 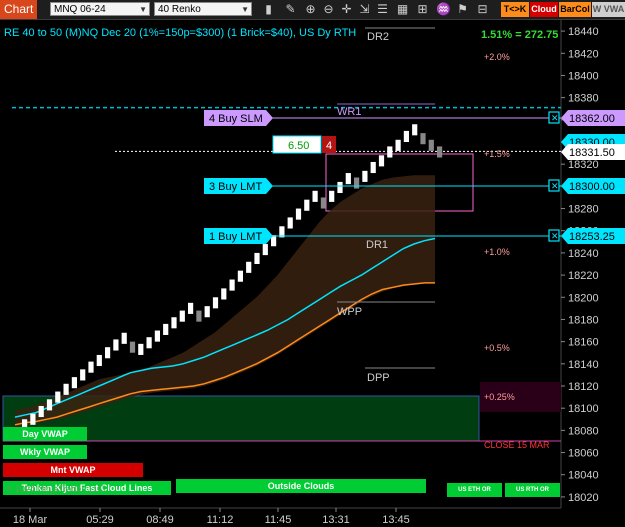 I want to click on order-label: 3 Buy LMT, so click(x=235, y=187).